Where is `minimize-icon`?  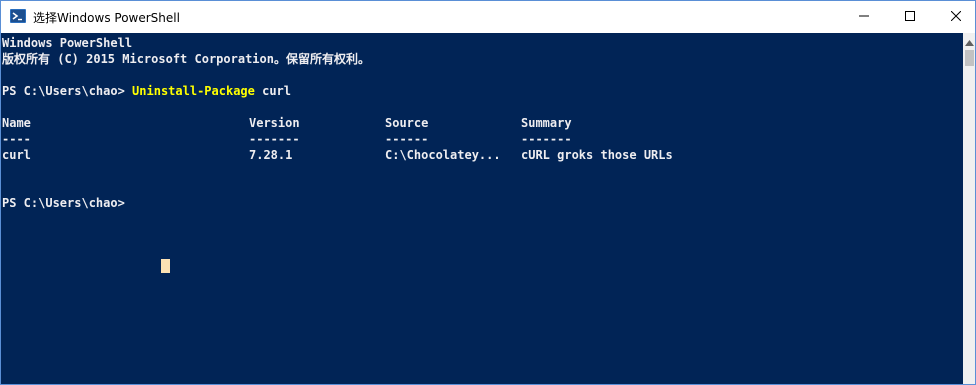 minimize-icon is located at coordinates (864, 17).